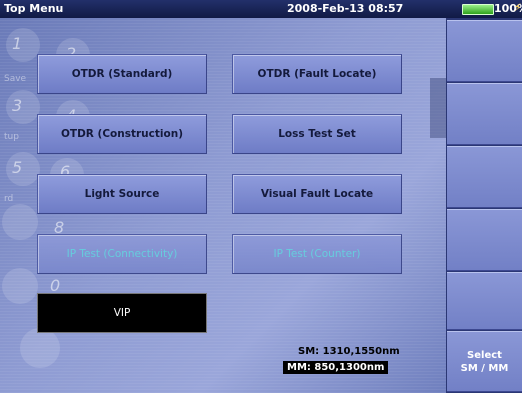 The image size is (522, 393). What do you see at coordinates (317, 134) in the screenshot?
I see `loss-test-set-button: Loss Test Set` at bounding box center [317, 134].